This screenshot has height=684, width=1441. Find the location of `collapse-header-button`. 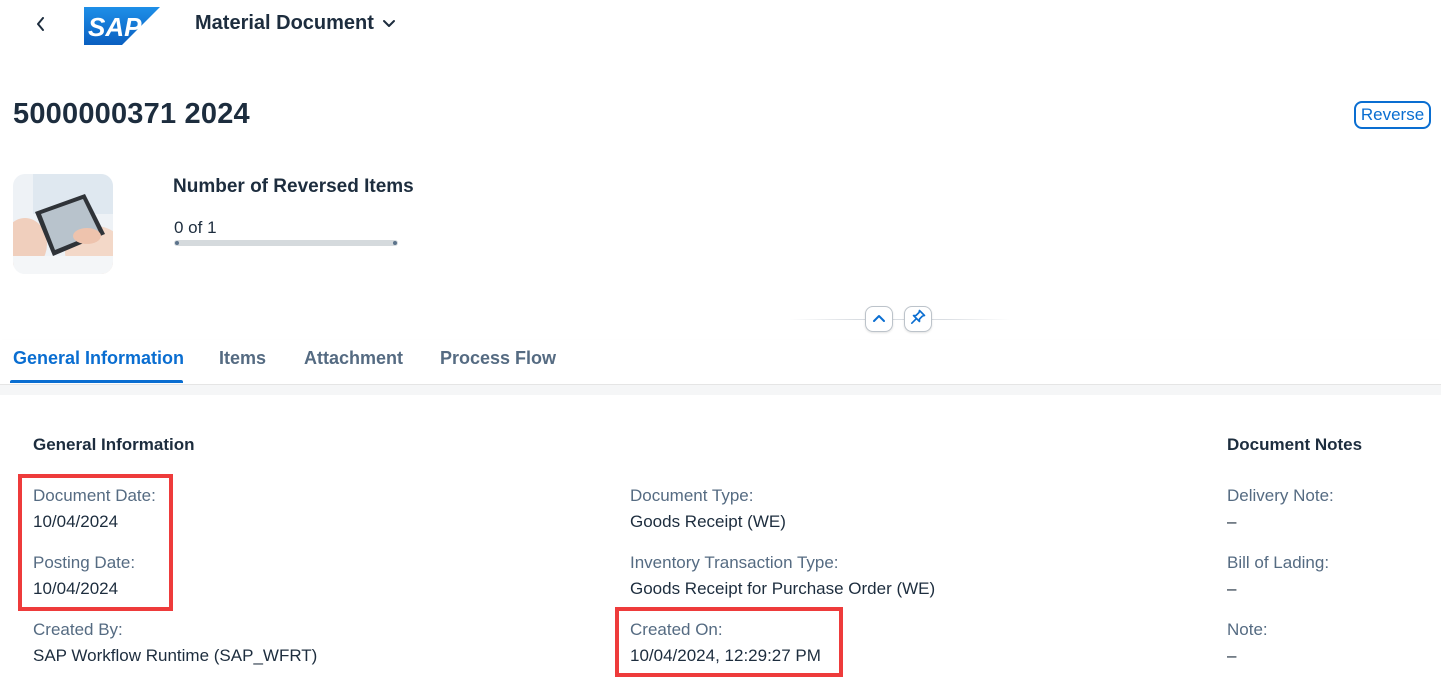

collapse-header-button is located at coordinates (879, 319).